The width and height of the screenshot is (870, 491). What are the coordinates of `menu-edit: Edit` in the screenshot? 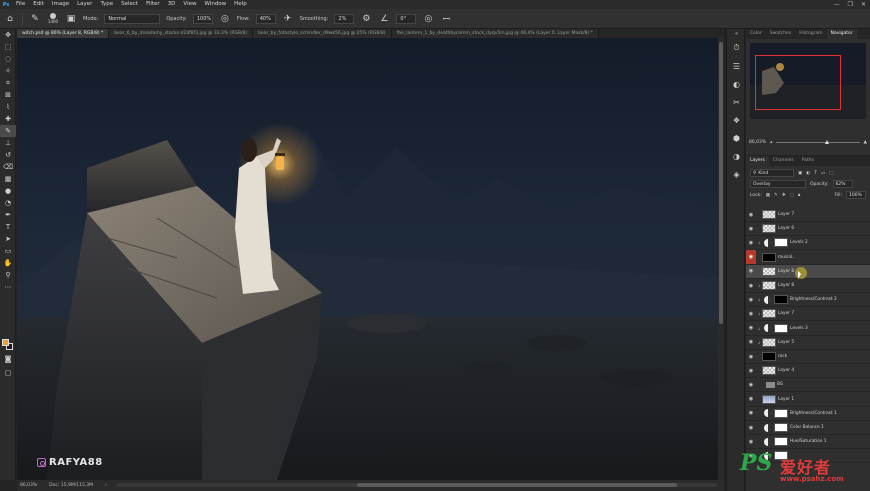 It's located at (38, 4).